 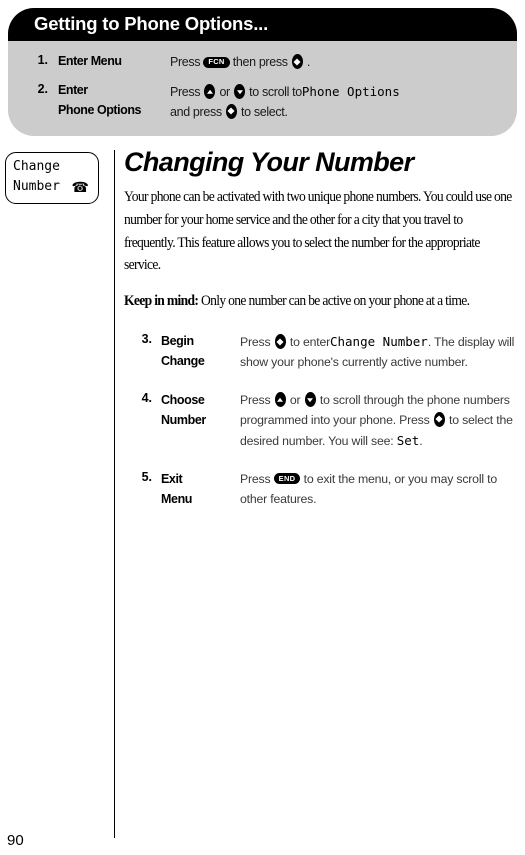 I want to click on step-4-label: Choose Number, so click(x=196, y=410).